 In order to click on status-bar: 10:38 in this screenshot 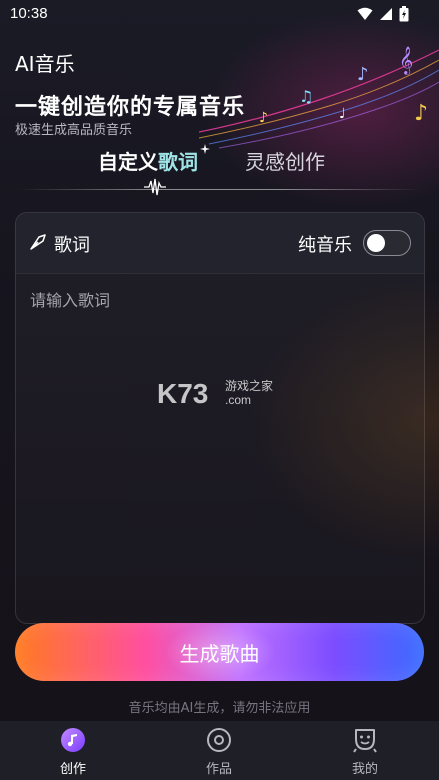, I will do `click(219, 15)`.